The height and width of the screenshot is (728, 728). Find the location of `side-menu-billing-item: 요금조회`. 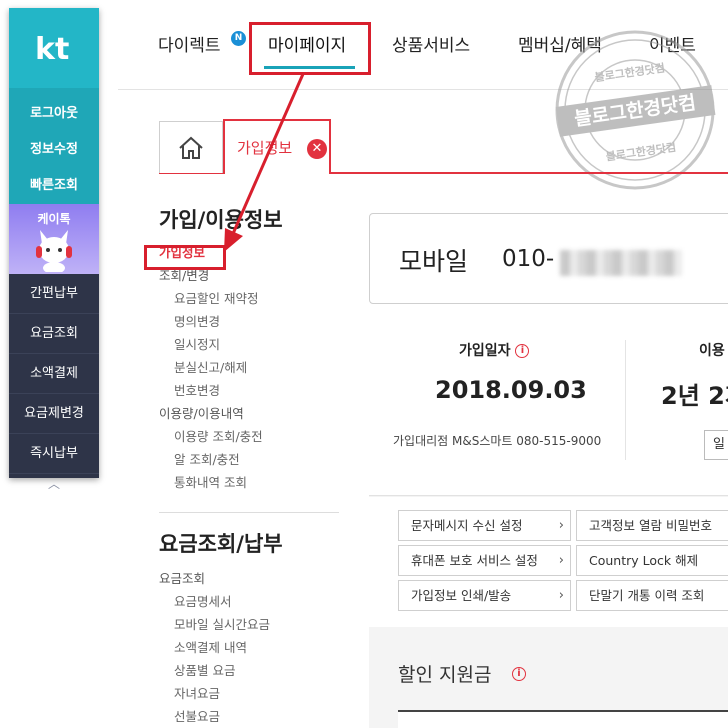

side-menu-billing-item: 요금조회 is located at coordinates (249, 578).